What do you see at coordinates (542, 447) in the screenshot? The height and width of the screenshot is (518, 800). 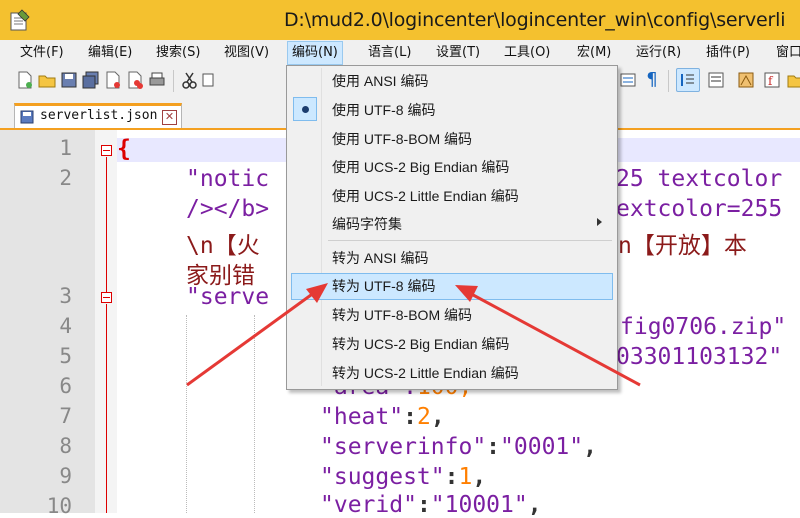 I see `code-value: "0001"` at bounding box center [542, 447].